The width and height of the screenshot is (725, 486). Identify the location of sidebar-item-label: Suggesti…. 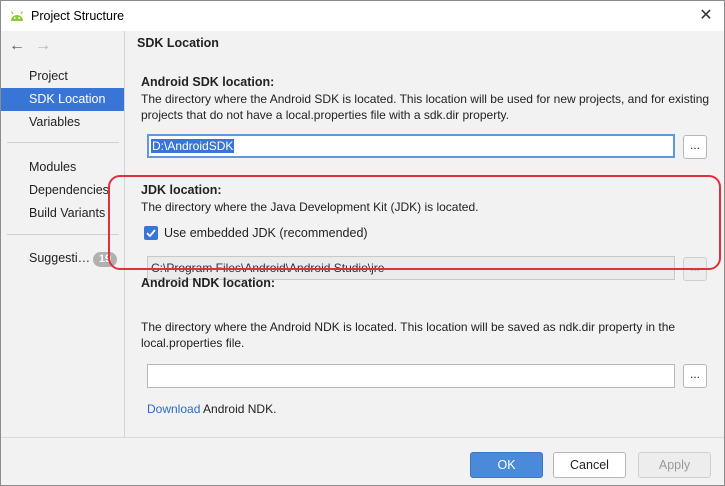
(60, 258).